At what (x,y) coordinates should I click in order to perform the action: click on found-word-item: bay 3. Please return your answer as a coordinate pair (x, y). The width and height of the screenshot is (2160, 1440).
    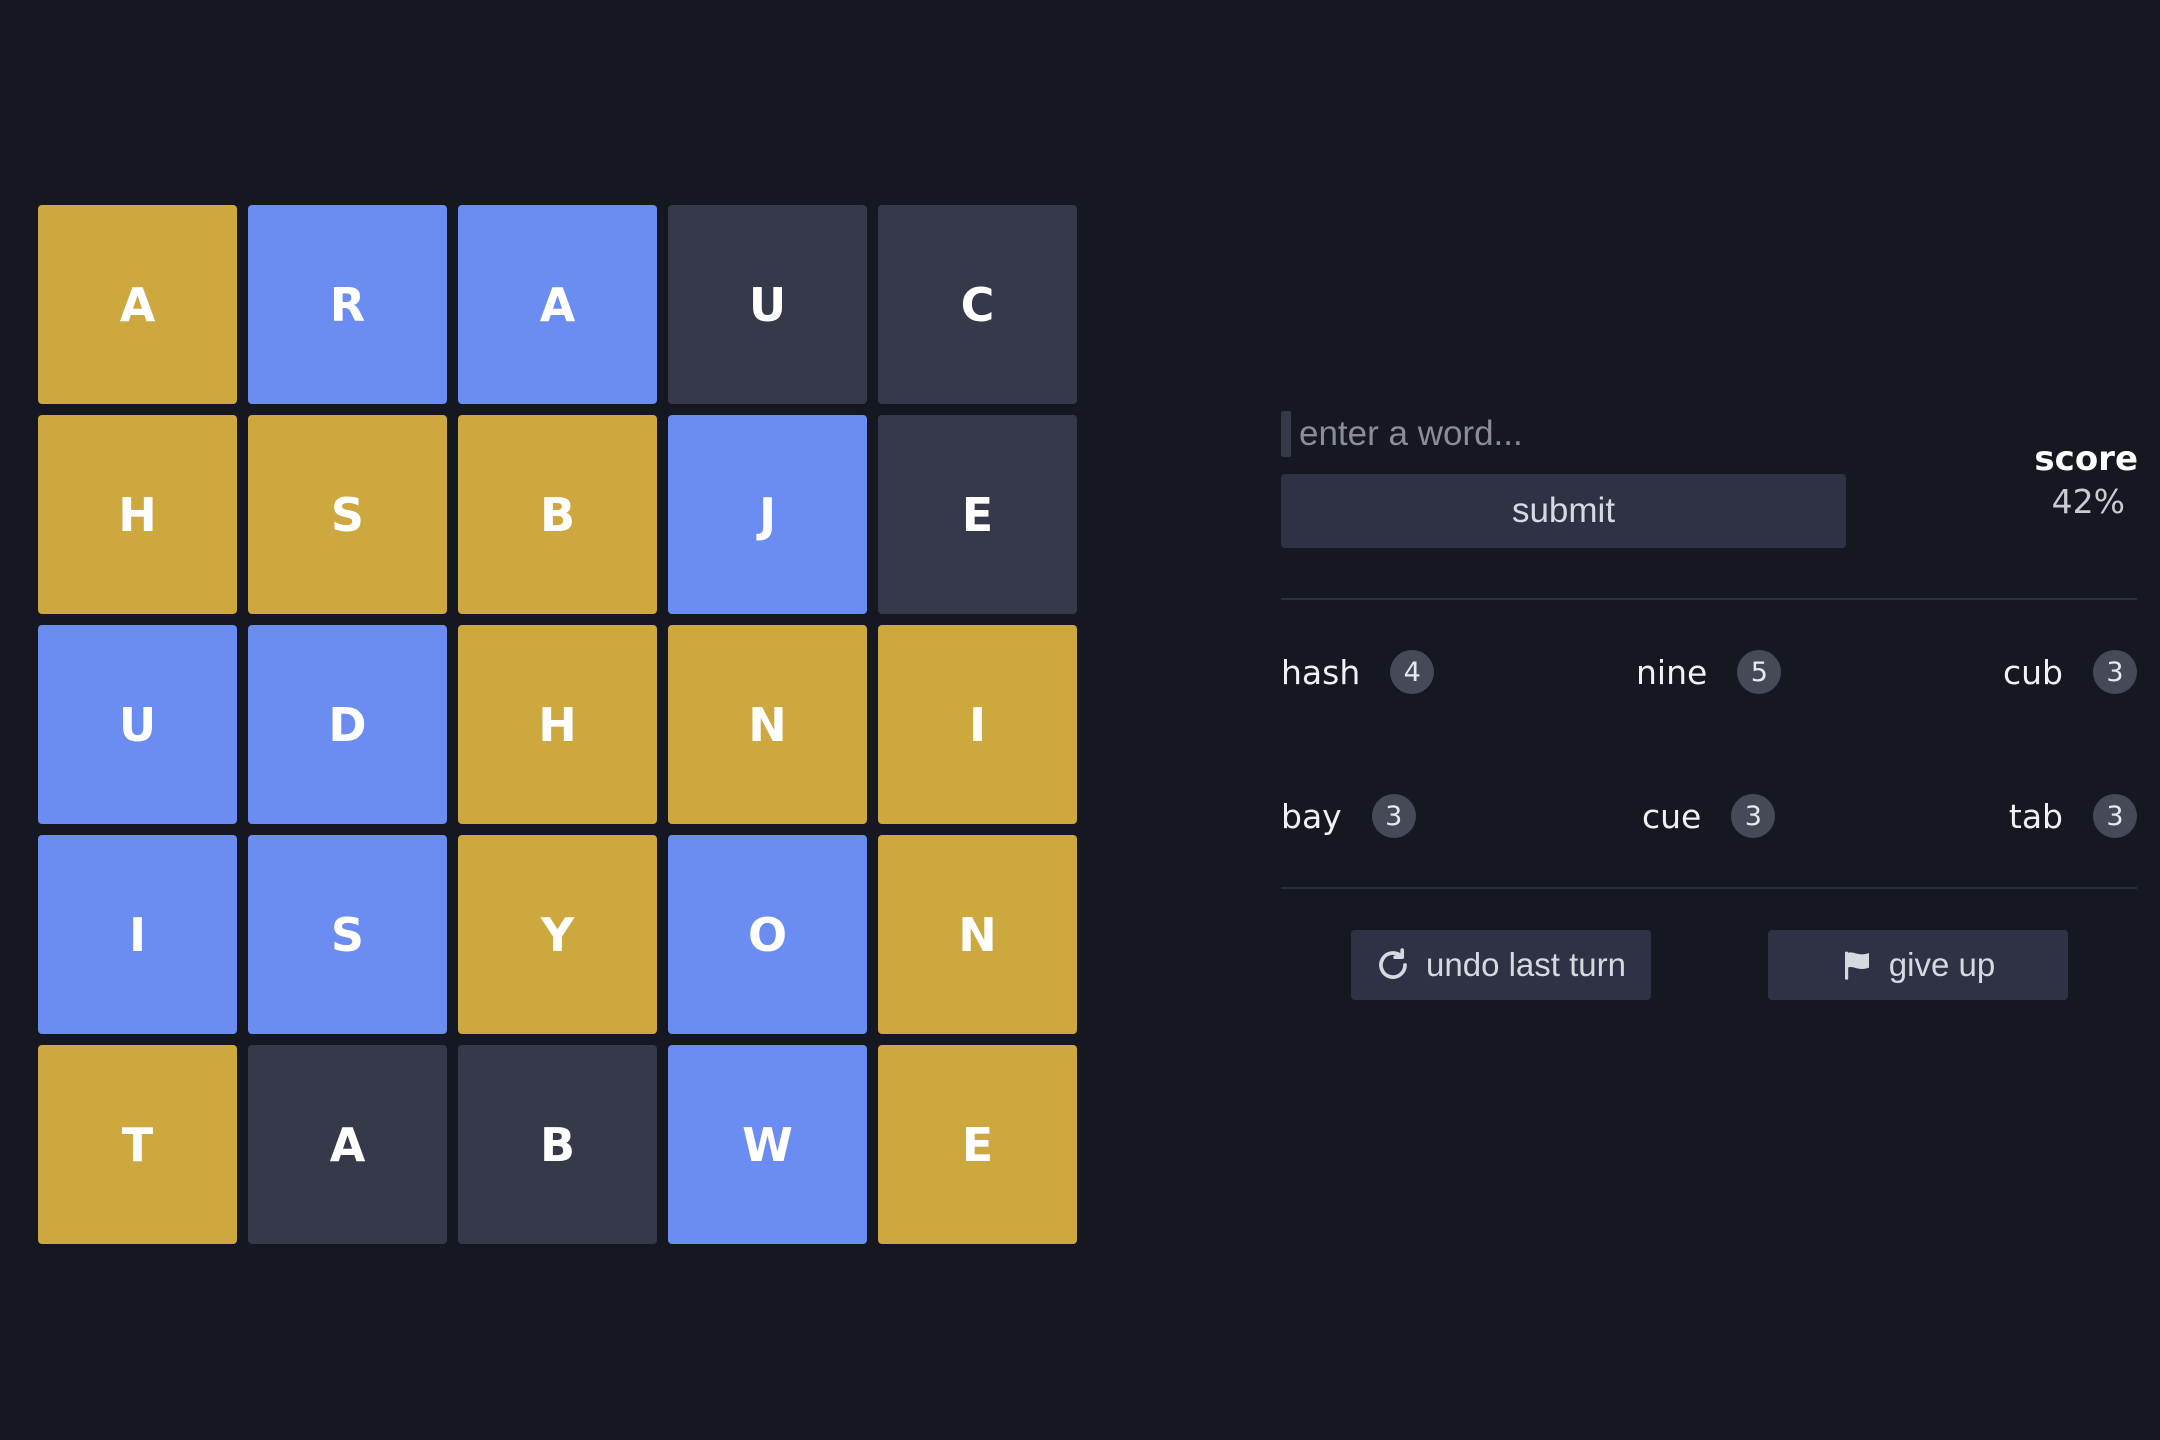
    Looking at the image, I should click on (1348, 816).